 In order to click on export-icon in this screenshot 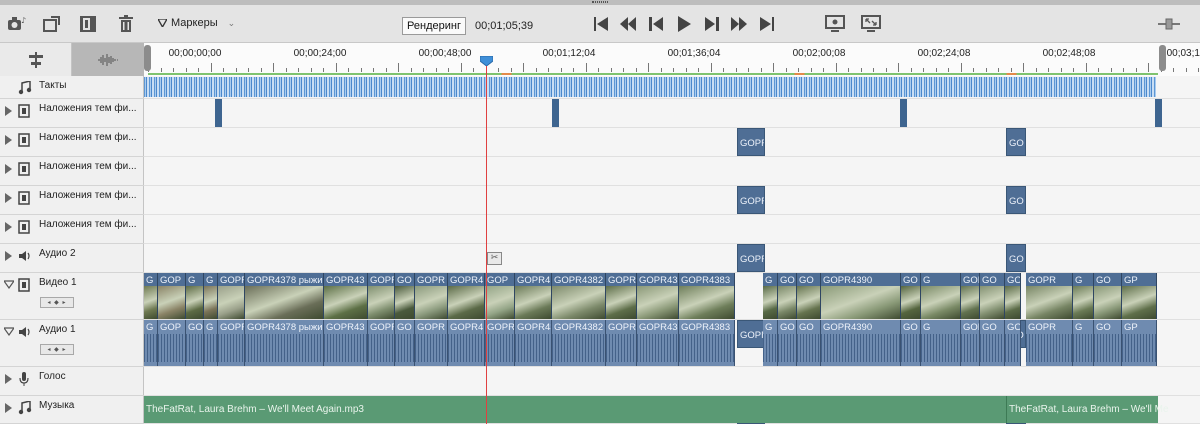, I will do `click(52, 24)`.